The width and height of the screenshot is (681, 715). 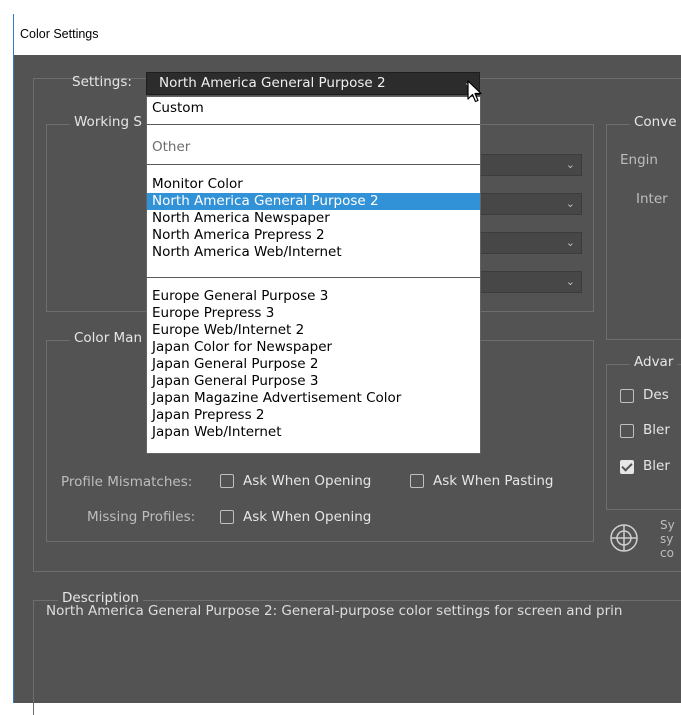 I want to click on engine-label: Engin, so click(x=639, y=160).